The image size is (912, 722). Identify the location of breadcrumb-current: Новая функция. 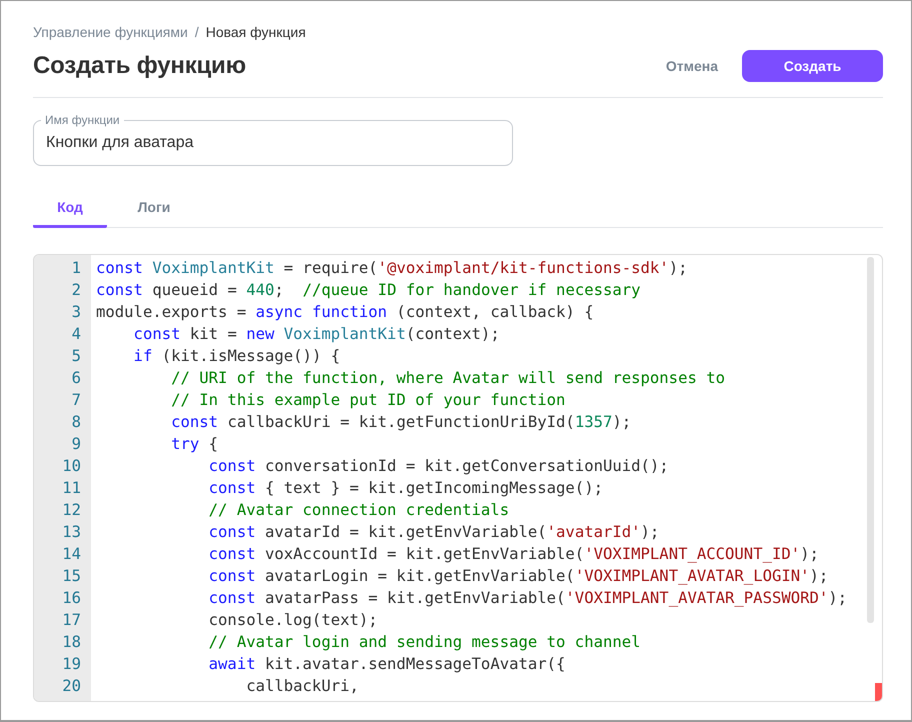
(256, 32).